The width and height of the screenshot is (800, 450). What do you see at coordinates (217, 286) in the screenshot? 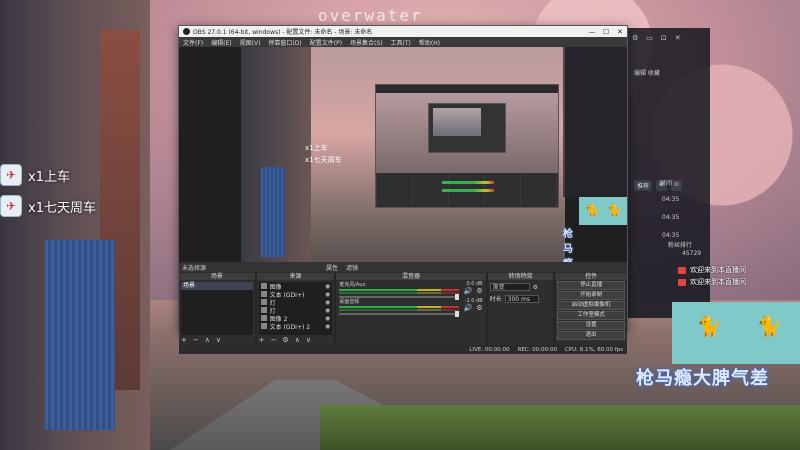
I see `scene-item: 场景` at bounding box center [217, 286].